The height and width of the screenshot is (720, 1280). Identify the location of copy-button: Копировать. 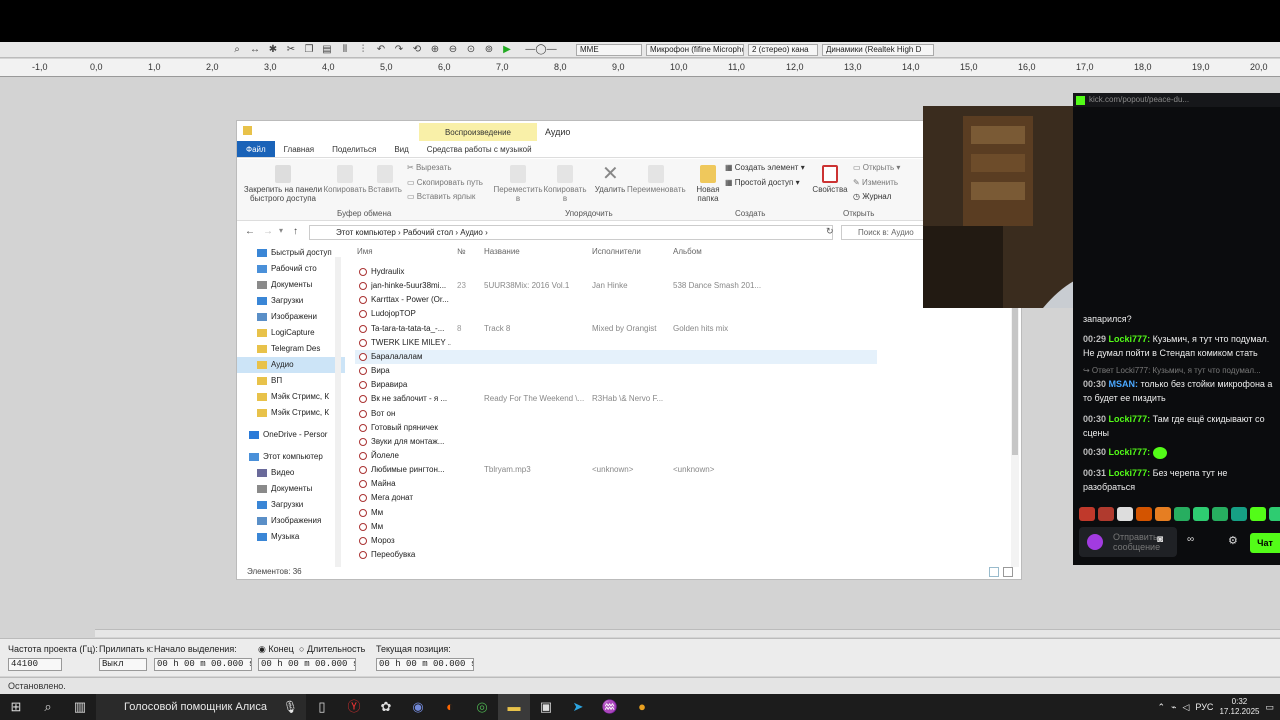
(345, 179).